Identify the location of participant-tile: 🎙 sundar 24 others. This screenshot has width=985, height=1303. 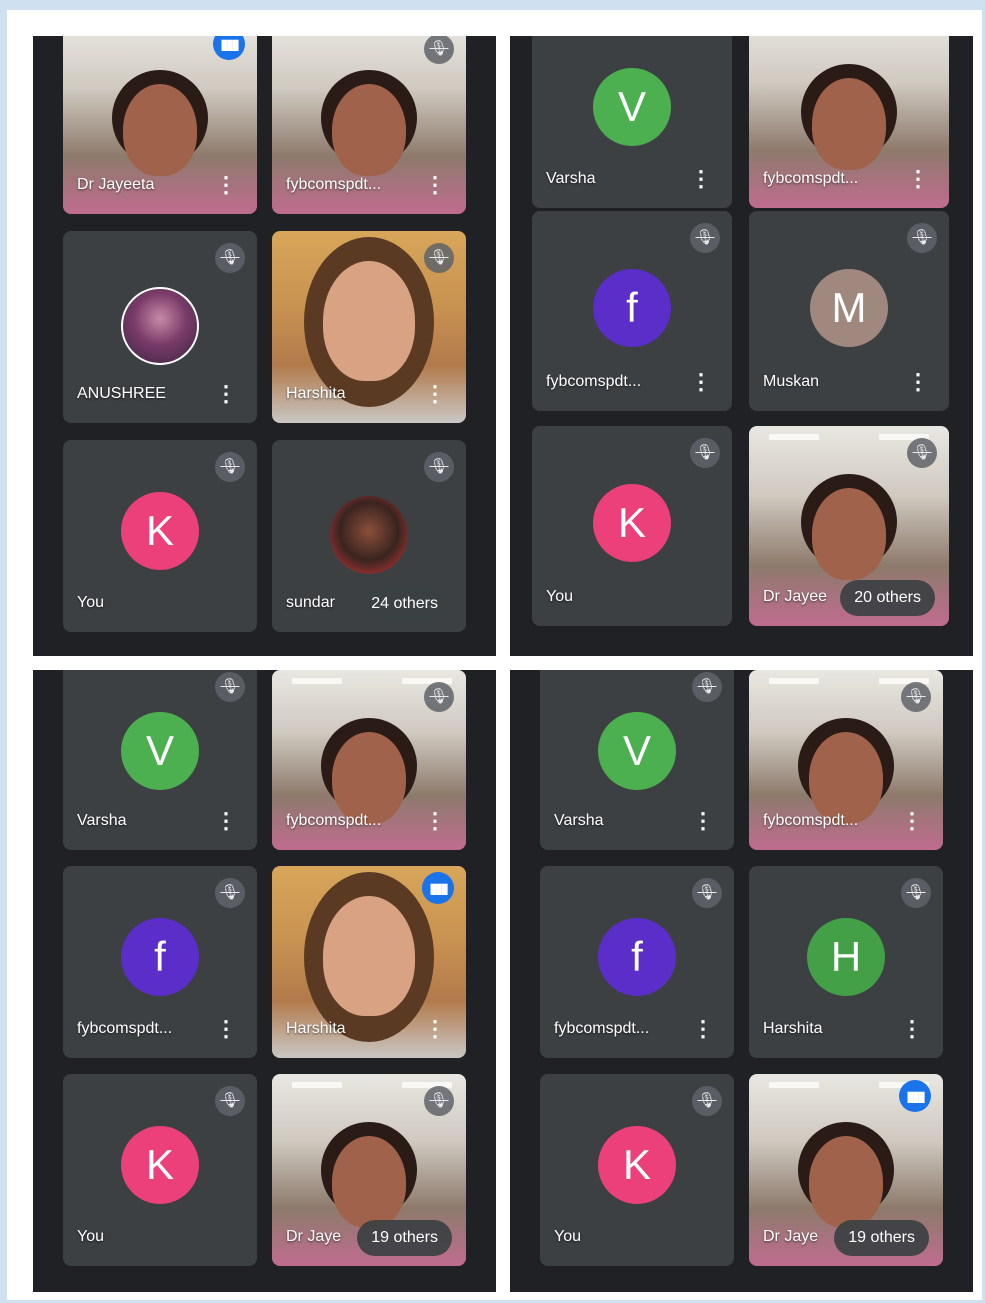
(369, 536).